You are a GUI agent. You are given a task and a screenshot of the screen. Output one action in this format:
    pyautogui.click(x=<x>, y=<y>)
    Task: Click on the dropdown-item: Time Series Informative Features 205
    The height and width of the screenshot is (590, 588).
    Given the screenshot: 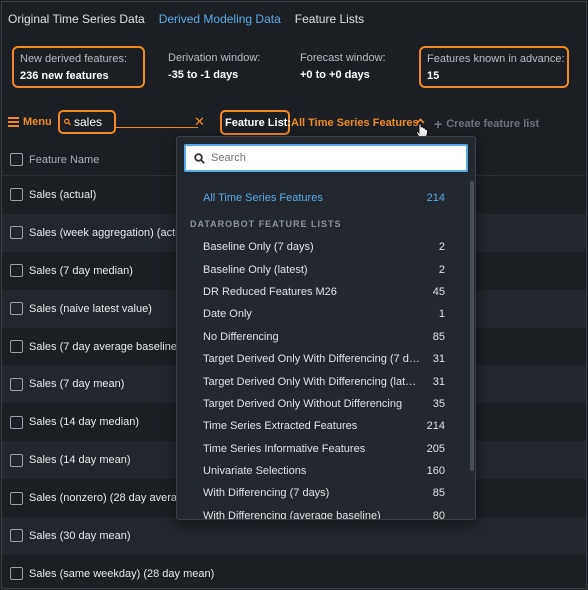 What is the action you would take?
    pyautogui.click(x=322, y=449)
    